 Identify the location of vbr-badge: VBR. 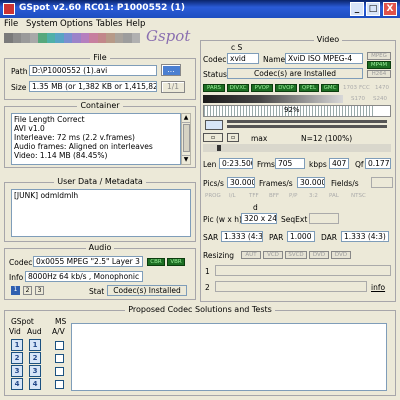
(176, 262).